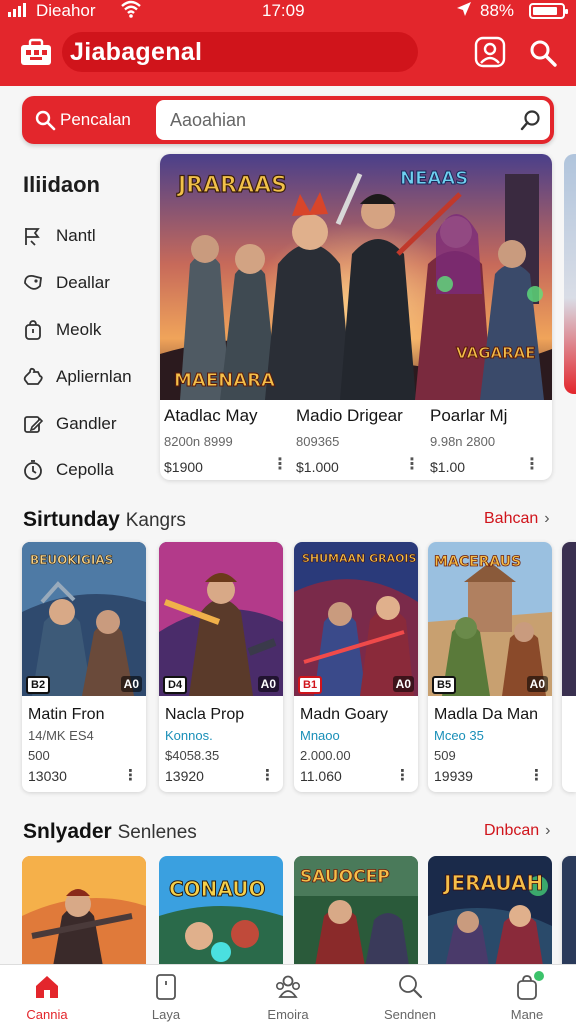 Image resolution: width=576 pixels, height=1024 pixels. Describe the element at coordinates (469, 415) in the screenshot. I see `item-name: Poarlar Mj` at that location.